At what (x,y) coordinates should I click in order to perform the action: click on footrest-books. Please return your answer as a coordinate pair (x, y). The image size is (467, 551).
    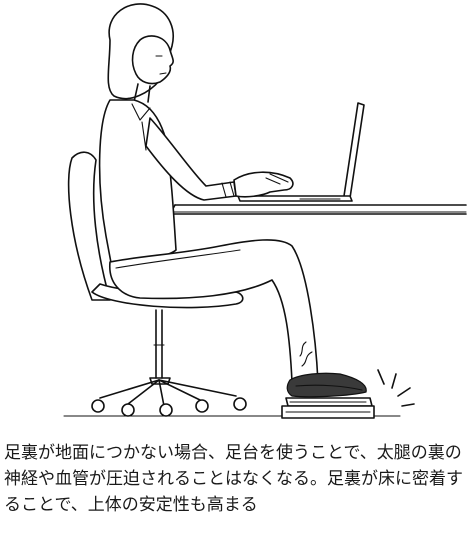
    Looking at the image, I should click on (328, 408).